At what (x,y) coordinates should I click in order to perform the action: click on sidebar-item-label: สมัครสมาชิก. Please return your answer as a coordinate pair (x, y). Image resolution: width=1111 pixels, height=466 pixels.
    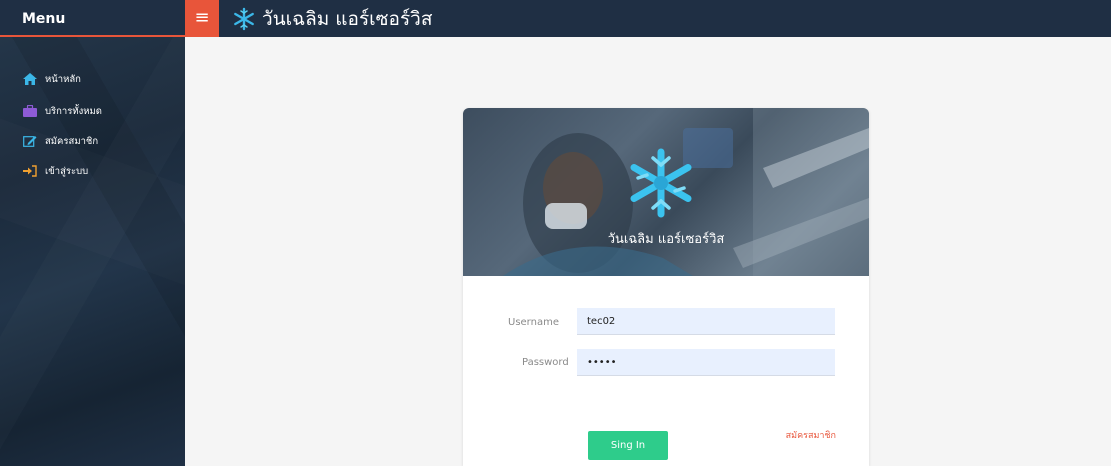
    Looking at the image, I should click on (72, 141).